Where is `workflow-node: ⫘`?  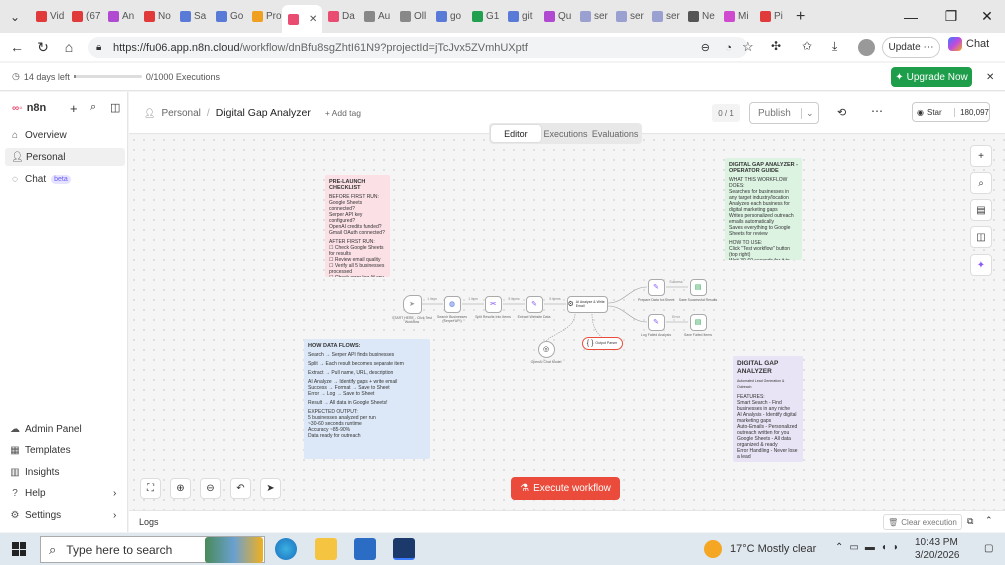
workflow-node: ⫘ is located at coordinates (493, 304).